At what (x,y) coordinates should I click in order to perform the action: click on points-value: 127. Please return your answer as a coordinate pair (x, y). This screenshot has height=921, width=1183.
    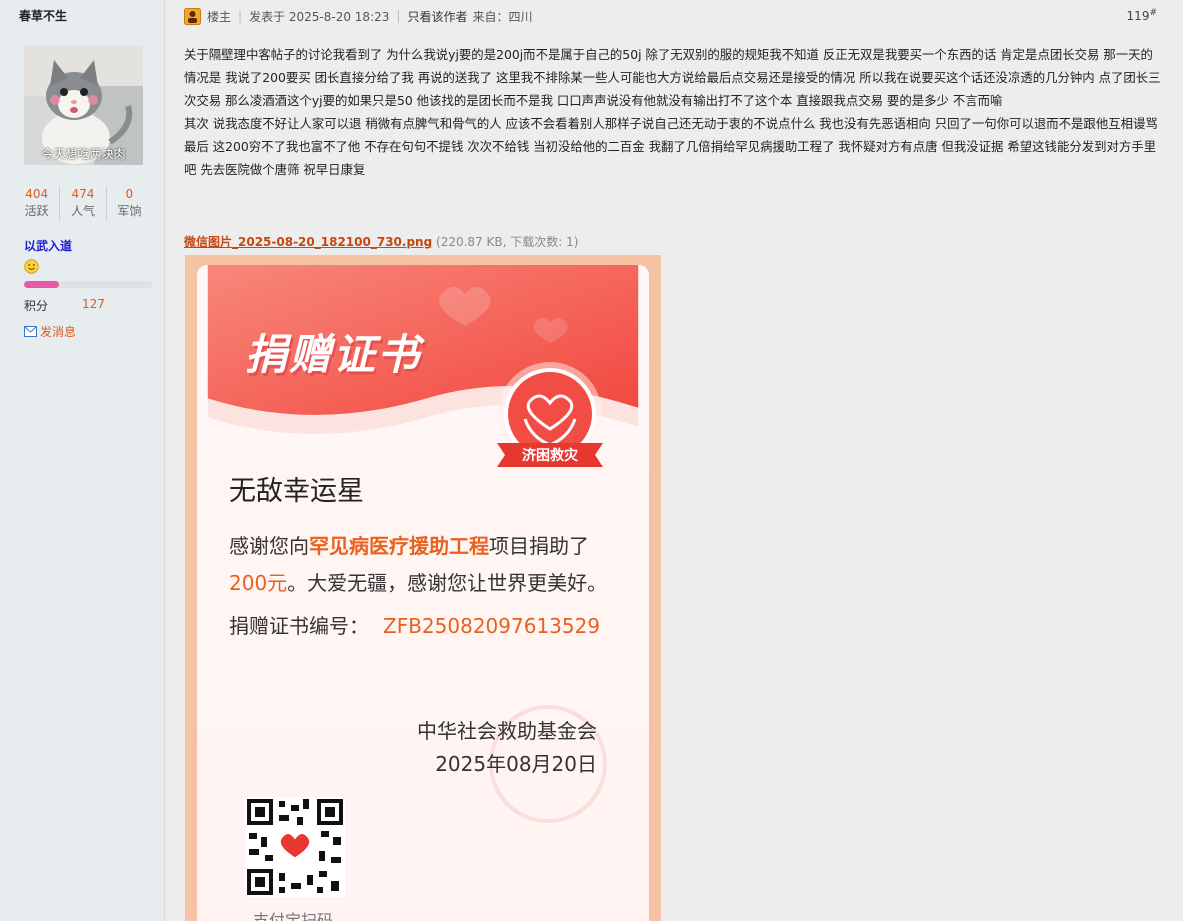
    Looking at the image, I should click on (93, 304).